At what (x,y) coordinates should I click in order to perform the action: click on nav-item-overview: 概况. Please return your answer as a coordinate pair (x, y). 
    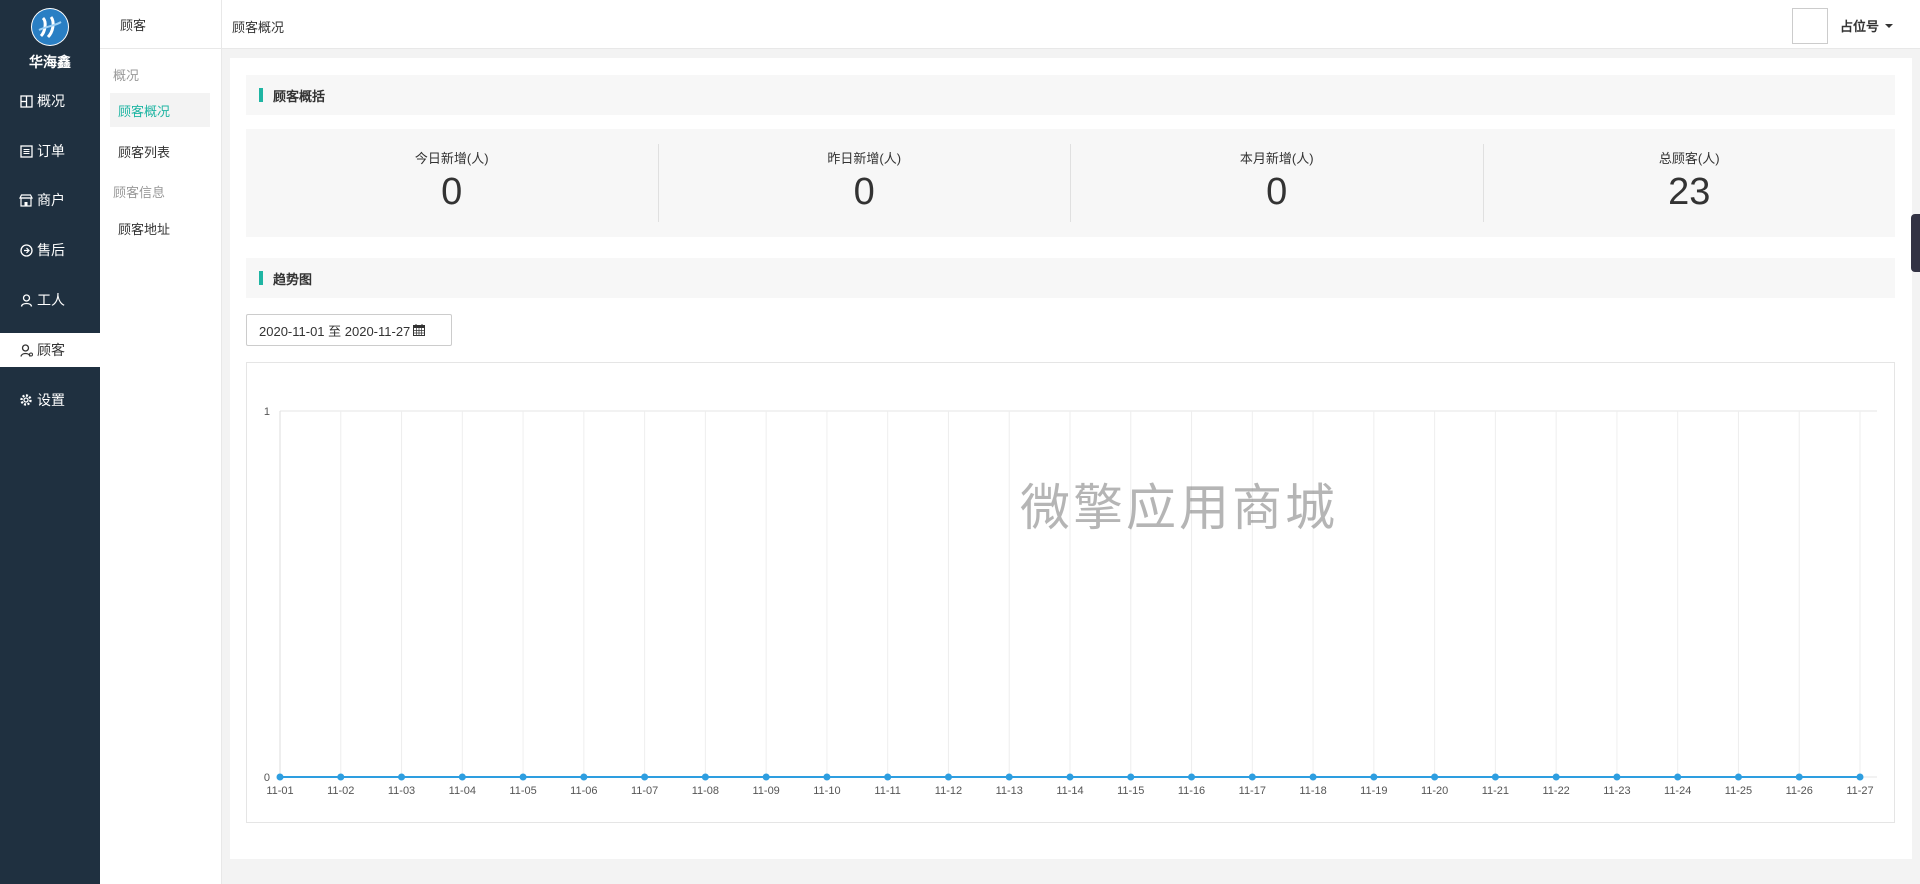
    Looking at the image, I should click on (50, 101).